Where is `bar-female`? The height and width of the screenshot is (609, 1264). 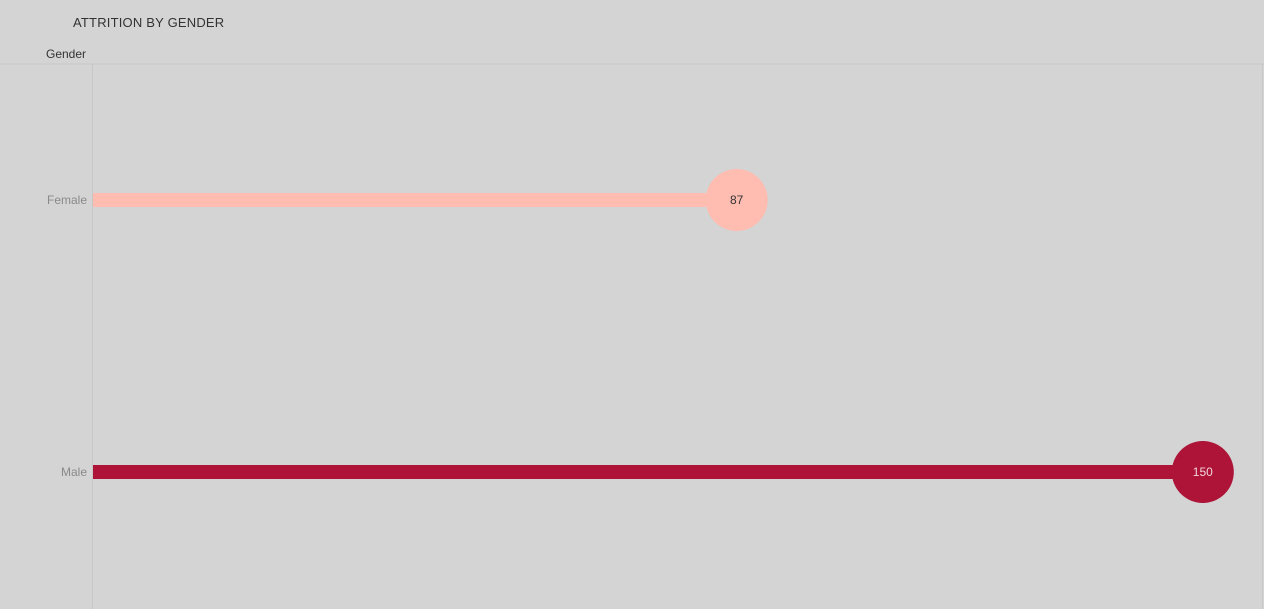
bar-female is located at coordinates (415, 200).